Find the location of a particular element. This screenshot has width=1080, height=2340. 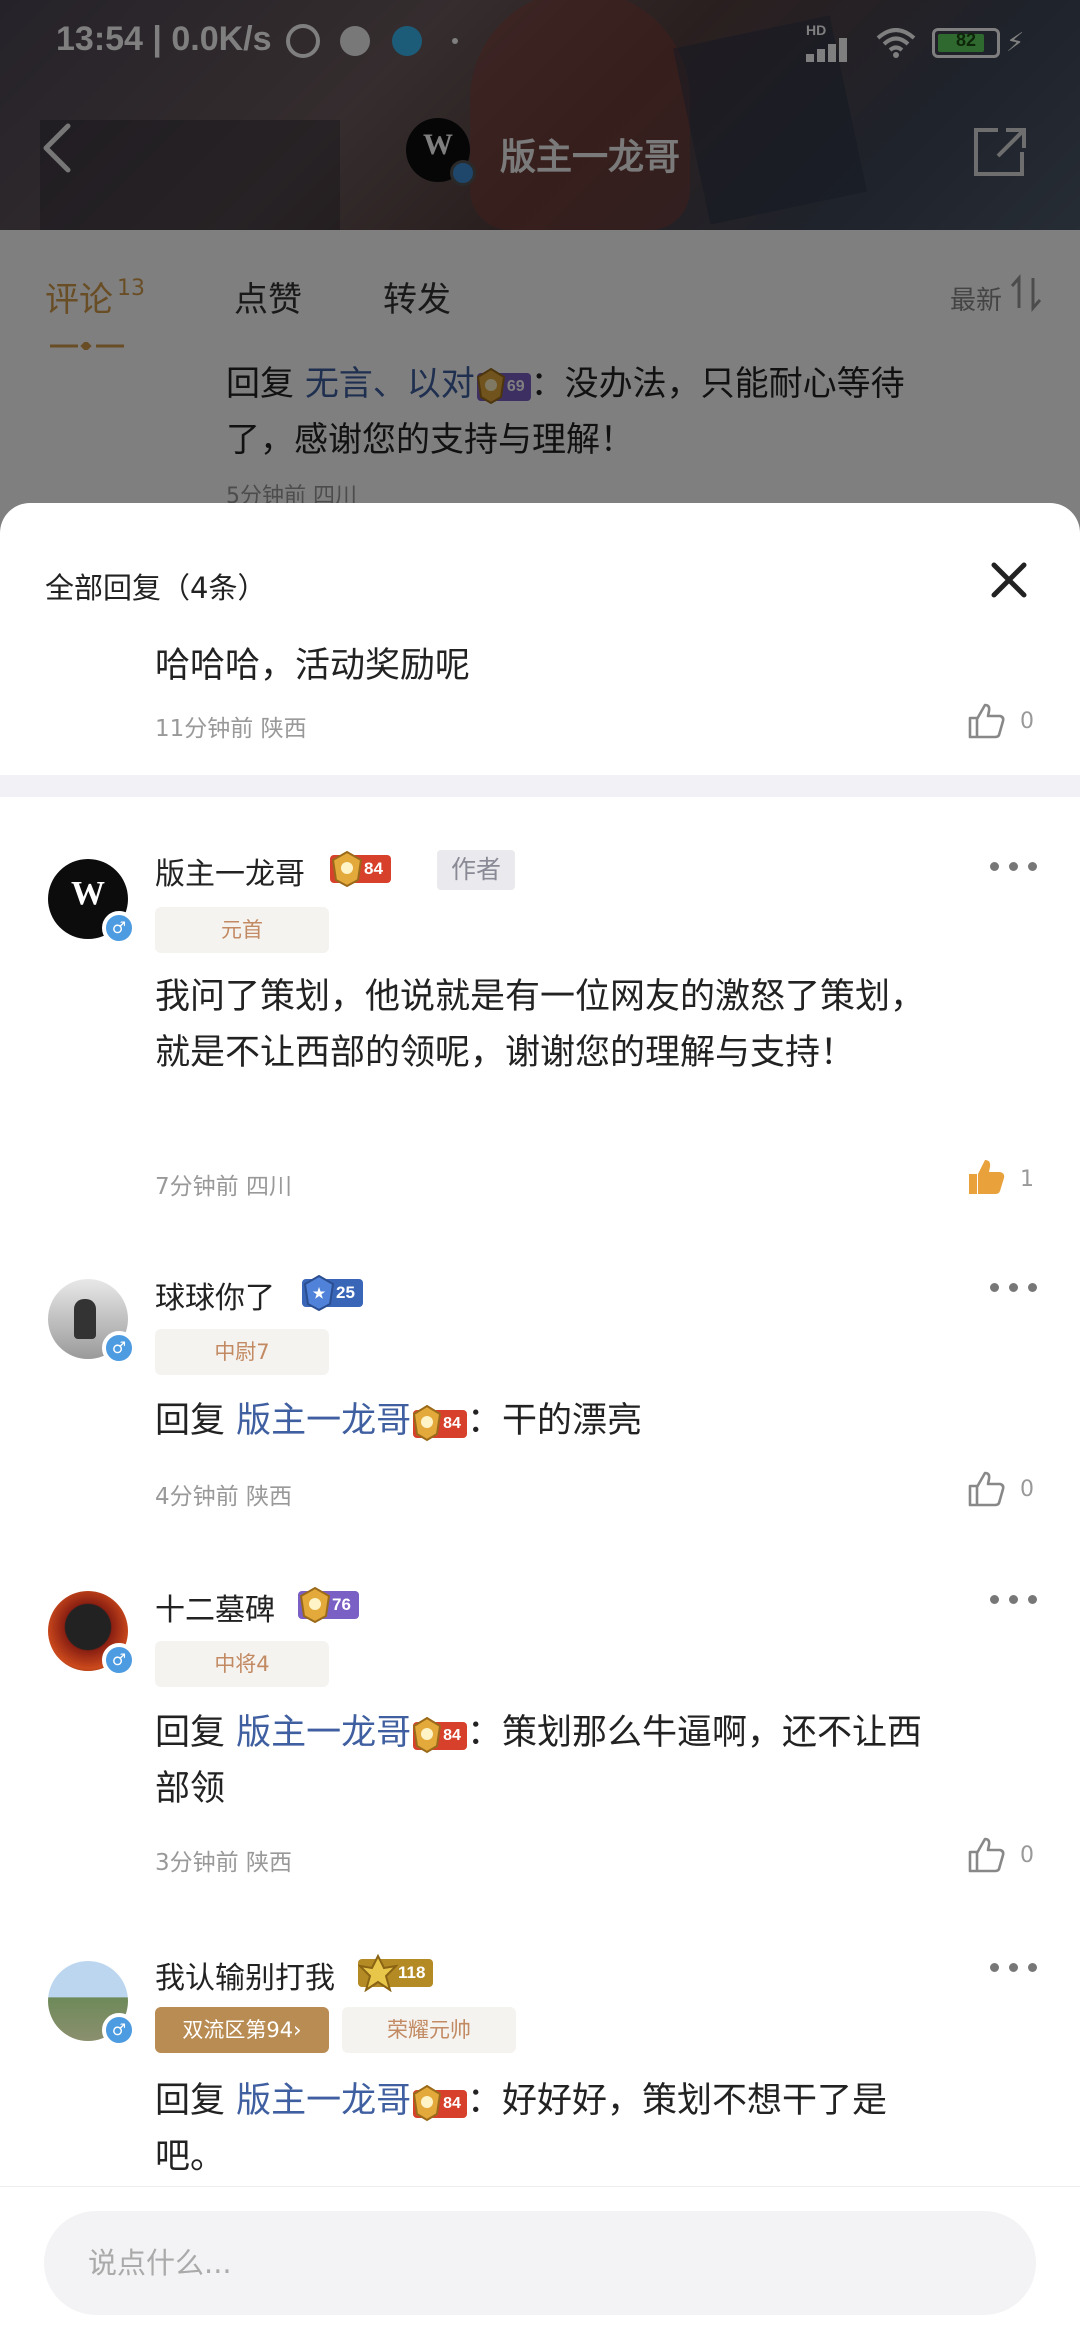

close-icon is located at coordinates (1009, 580).